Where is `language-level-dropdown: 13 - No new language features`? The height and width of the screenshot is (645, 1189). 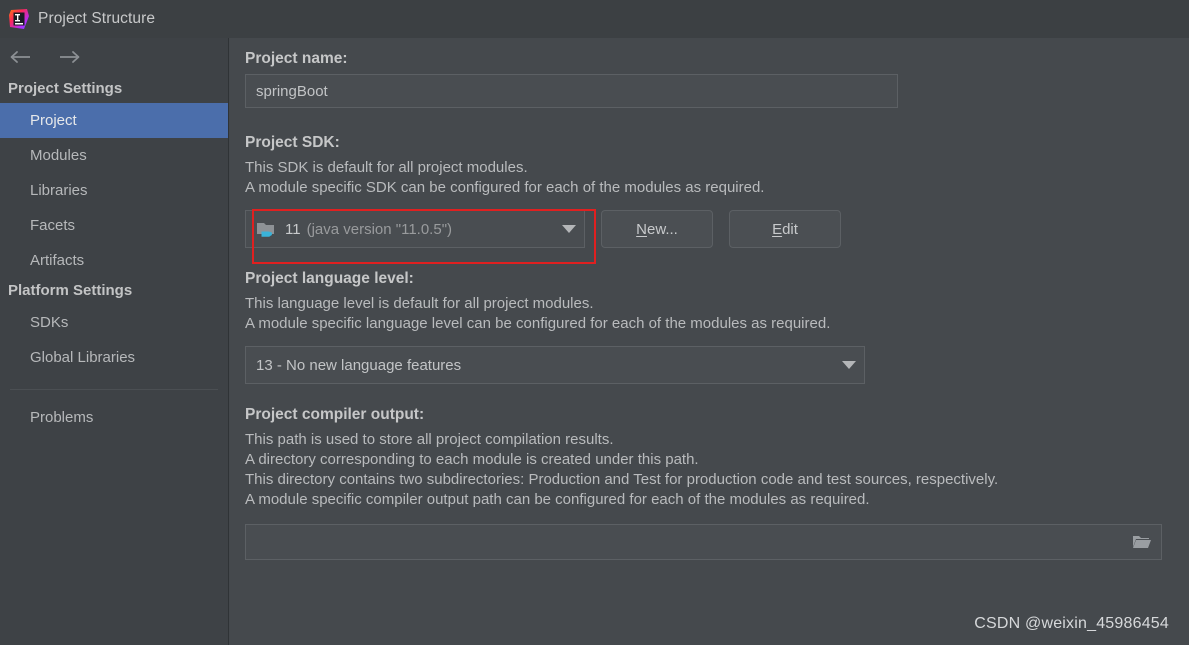
language-level-dropdown: 13 - No new language features is located at coordinates (555, 365).